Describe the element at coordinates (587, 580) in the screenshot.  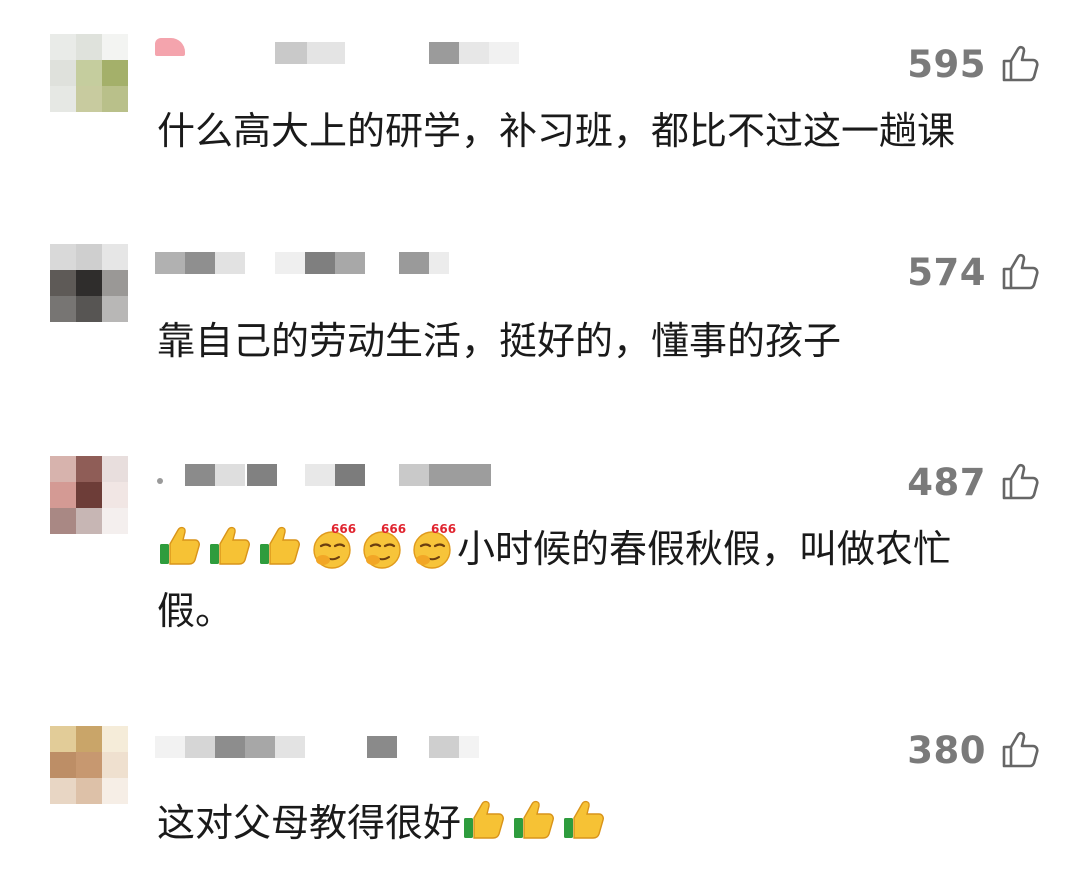
I see `comment-text: 666 666 666 小时候的春假秋假，叫做农忙 假。` at that location.